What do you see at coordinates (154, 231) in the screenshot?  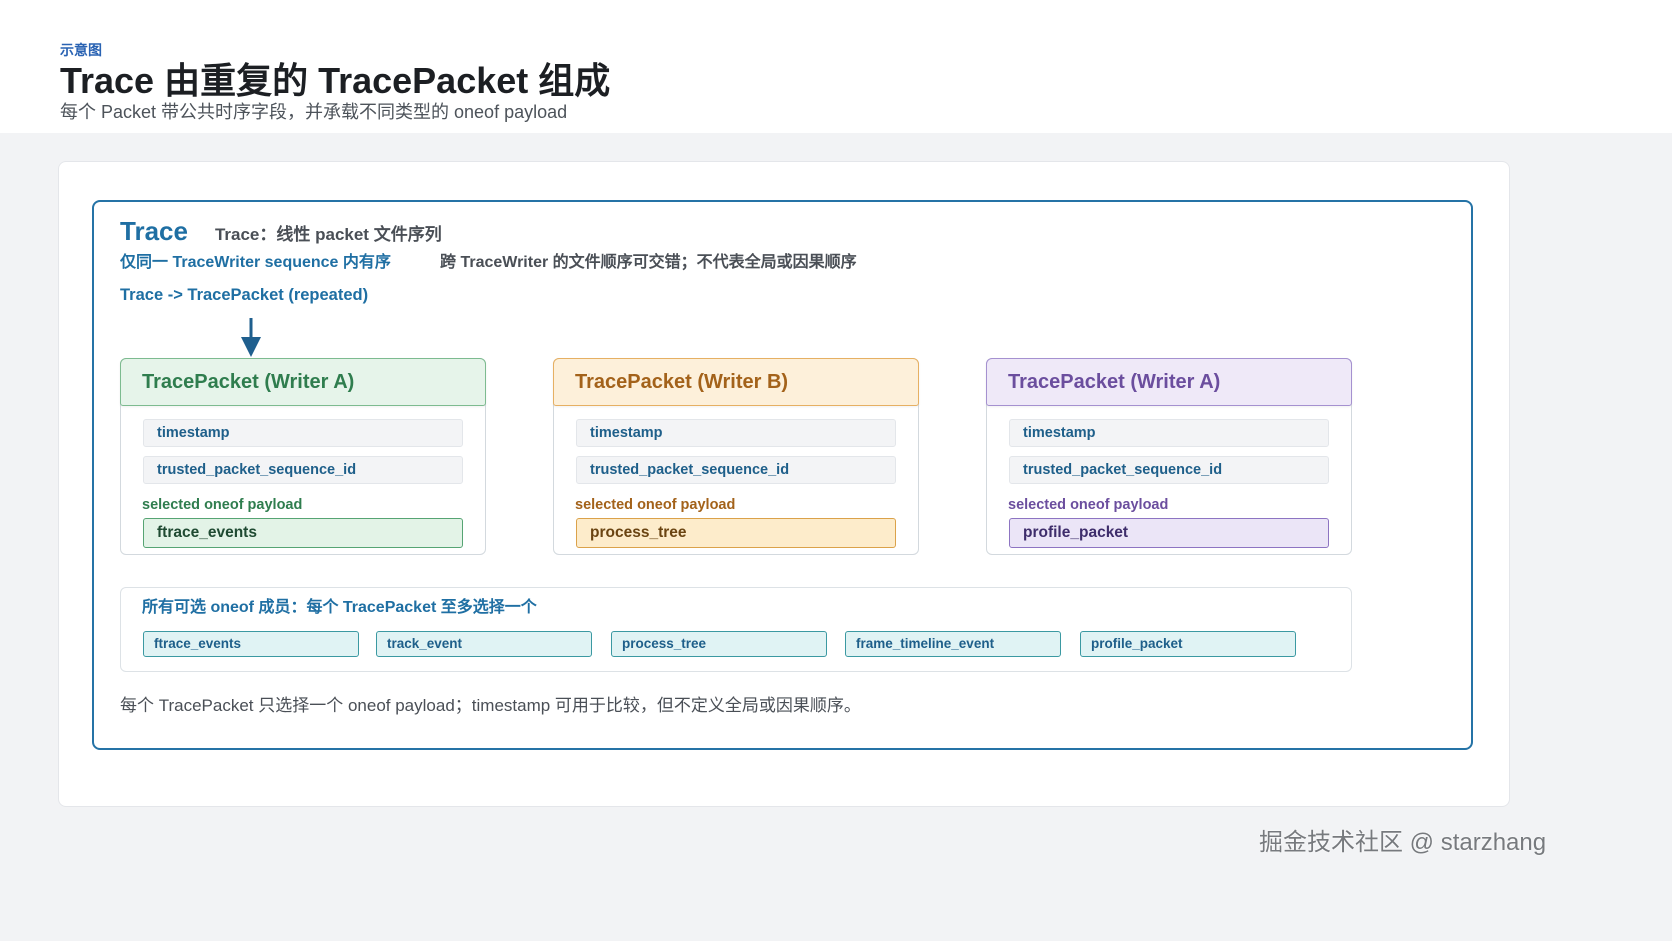 I see `trace-label: Trace` at bounding box center [154, 231].